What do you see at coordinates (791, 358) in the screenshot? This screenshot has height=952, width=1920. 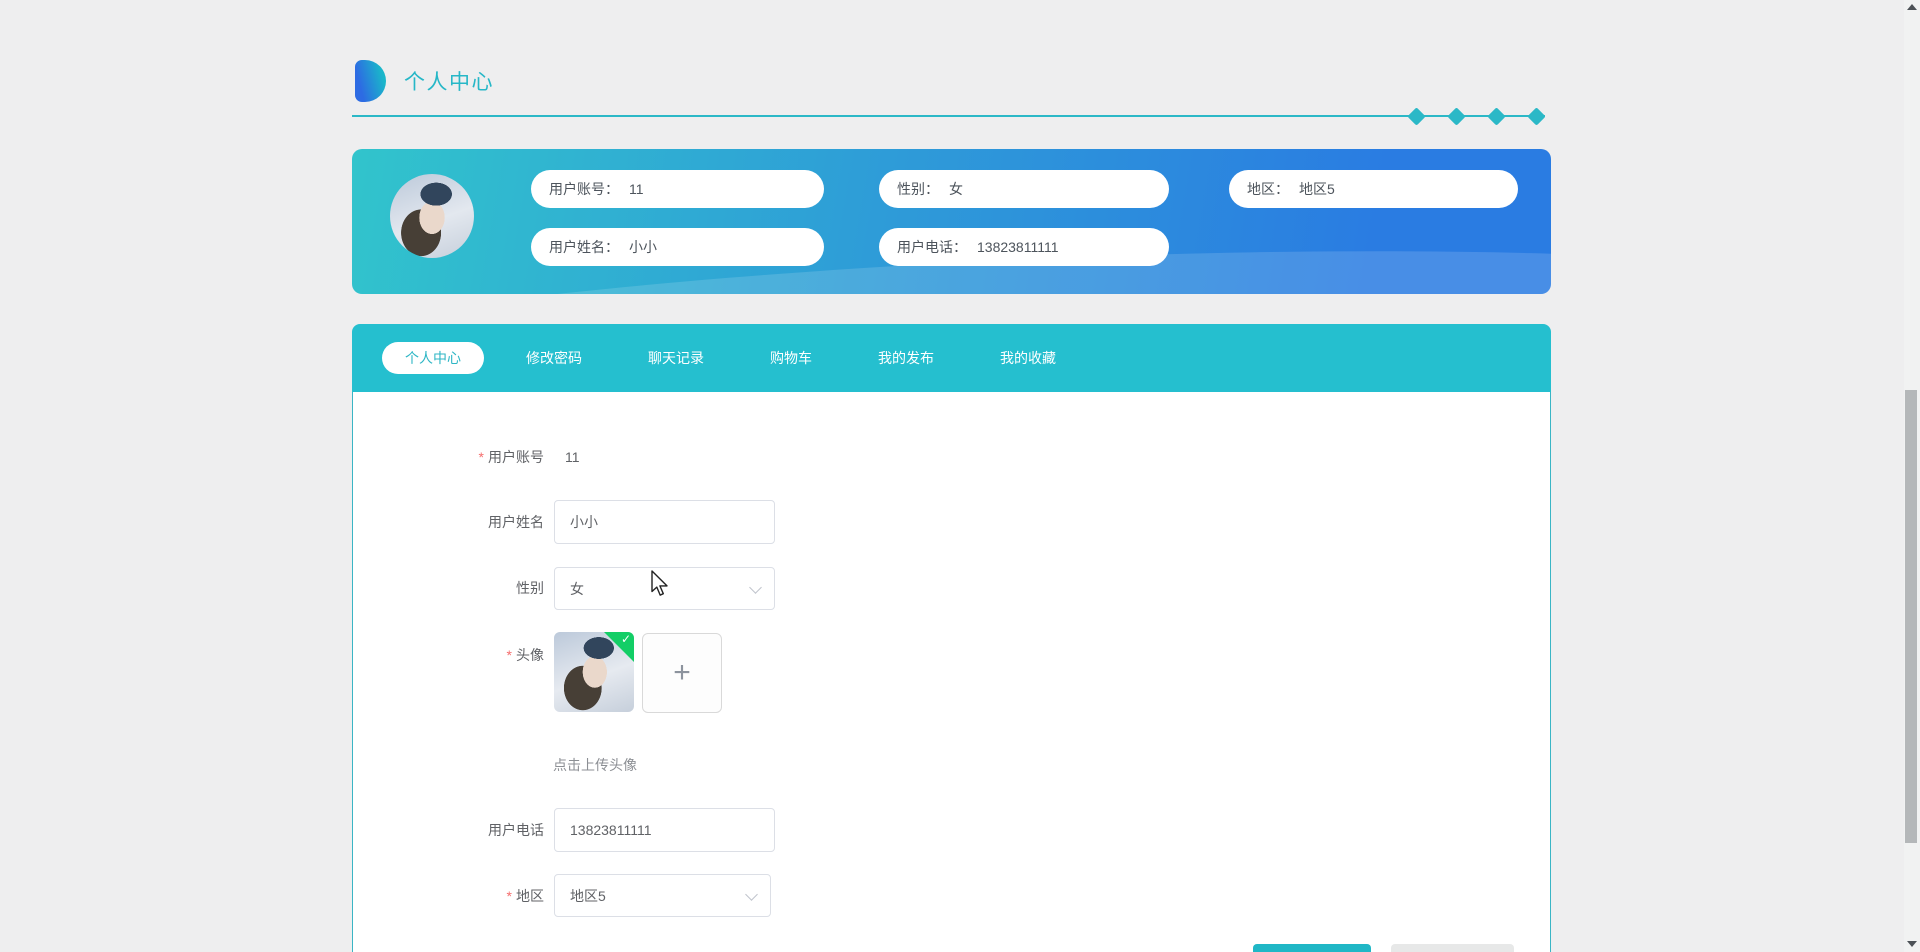 I see `tab-shopping-cart: 购物车` at bounding box center [791, 358].